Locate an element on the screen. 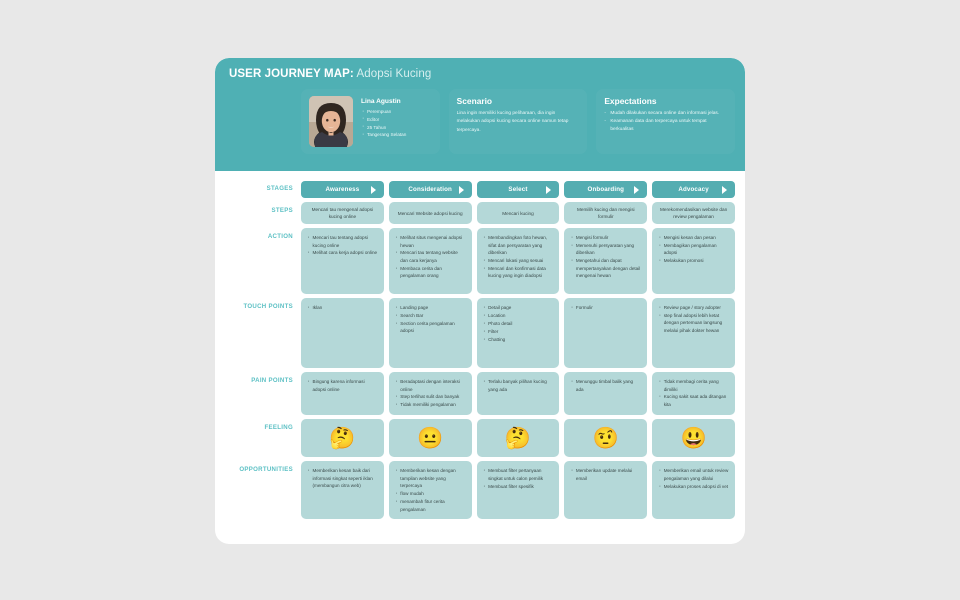 The width and height of the screenshot is (960, 600). list-item: Location is located at coordinates (518, 316).